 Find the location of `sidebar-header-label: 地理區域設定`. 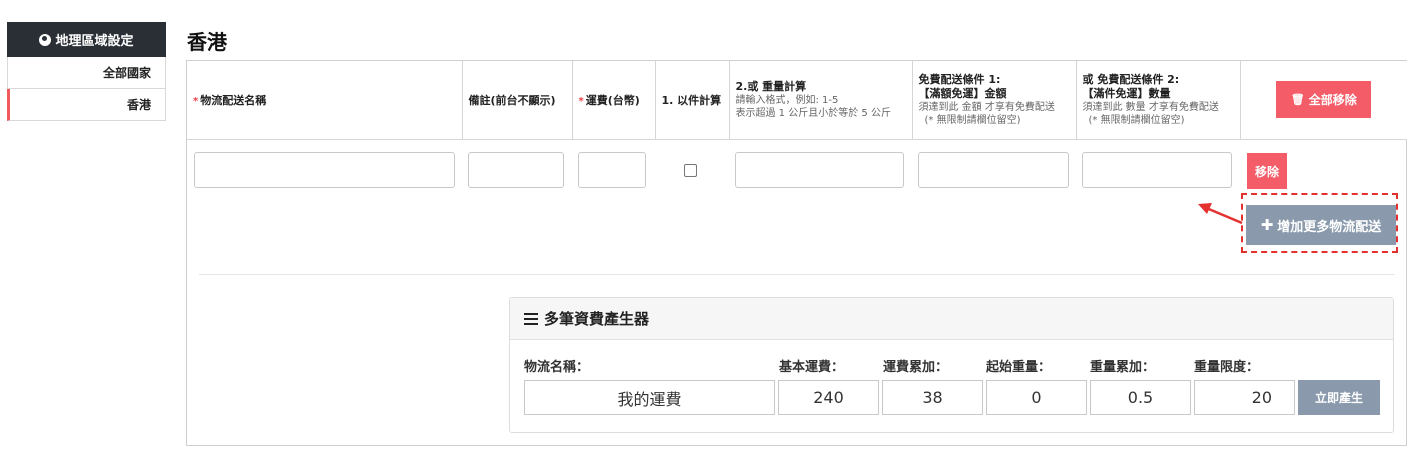

sidebar-header-label: 地理區域設定 is located at coordinates (94, 41).